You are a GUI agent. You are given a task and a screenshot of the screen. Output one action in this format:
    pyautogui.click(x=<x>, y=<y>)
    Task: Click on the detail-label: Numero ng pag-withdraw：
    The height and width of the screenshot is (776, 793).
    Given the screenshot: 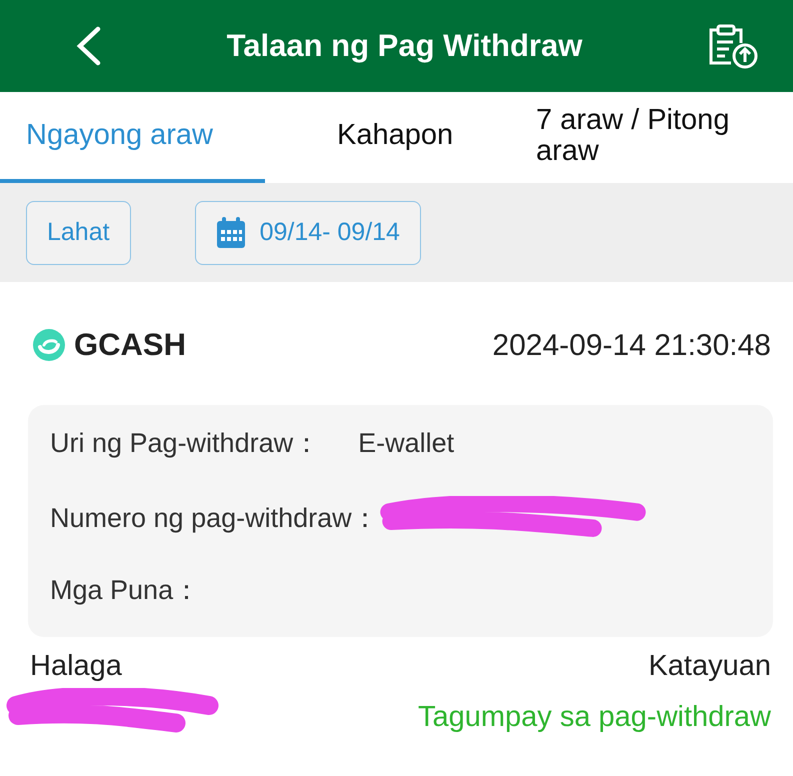 What is the action you would take?
    pyautogui.click(x=214, y=519)
    